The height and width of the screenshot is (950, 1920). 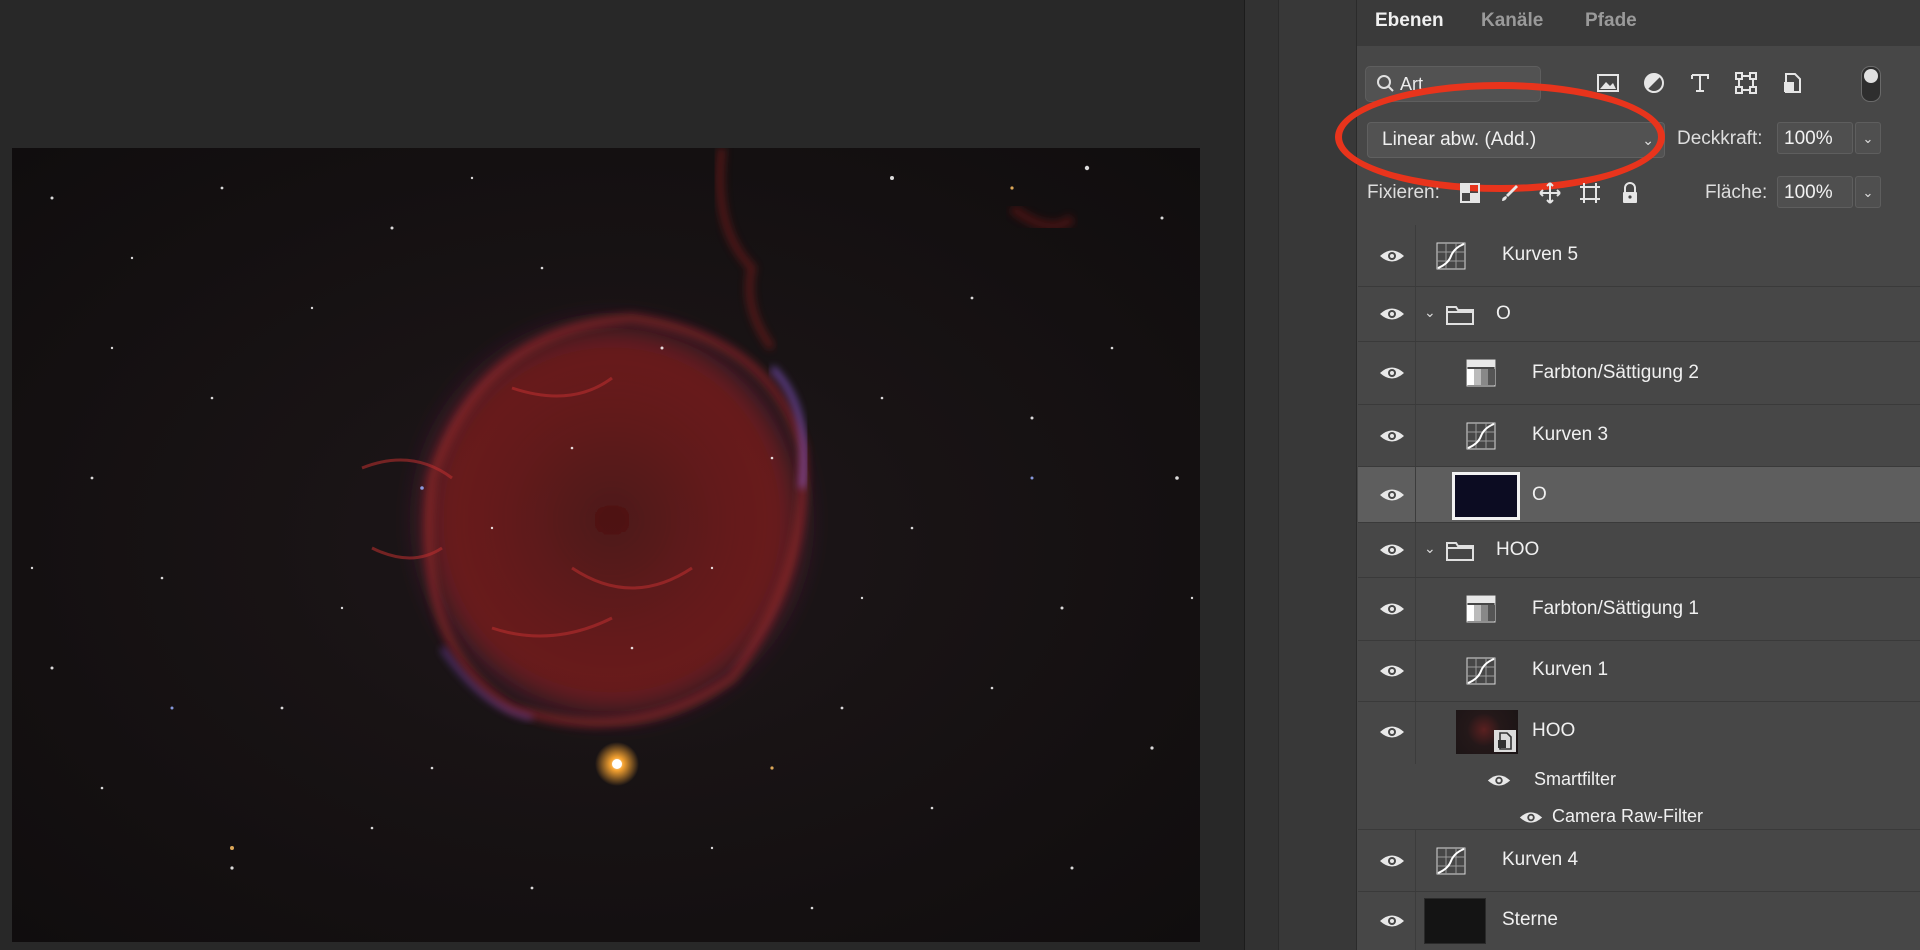 What do you see at coordinates (1611, 21) in the screenshot?
I see `tab-pfade: Pfade` at bounding box center [1611, 21].